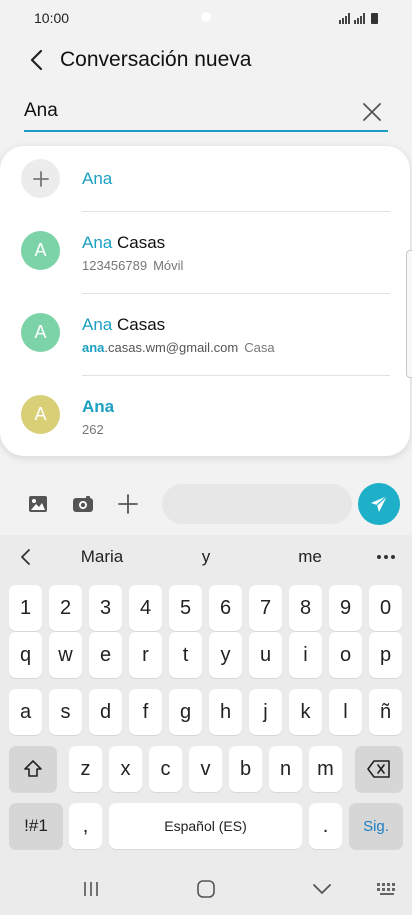  I want to click on page-title: Conversación nueva, so click(156, 59).